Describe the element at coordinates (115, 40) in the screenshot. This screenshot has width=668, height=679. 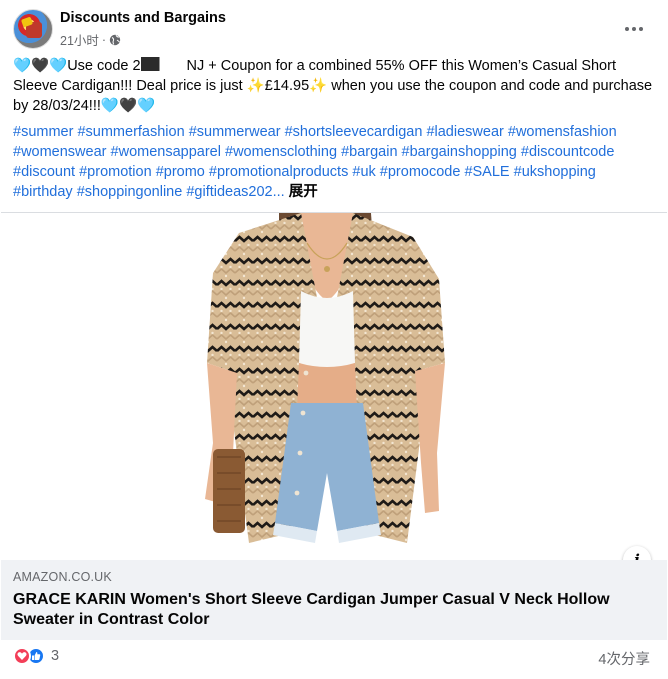
I see `globe-icon` at that location.